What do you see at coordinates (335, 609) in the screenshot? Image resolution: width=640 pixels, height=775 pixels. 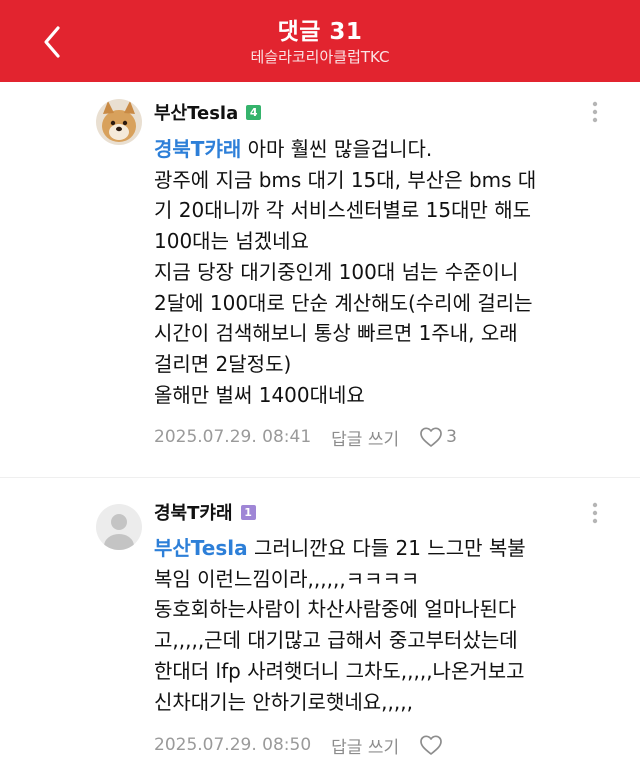 I see `comment-line: 동호회하는사람이 차산사람중에 얼마나된다` at bounding box center [335, 609].